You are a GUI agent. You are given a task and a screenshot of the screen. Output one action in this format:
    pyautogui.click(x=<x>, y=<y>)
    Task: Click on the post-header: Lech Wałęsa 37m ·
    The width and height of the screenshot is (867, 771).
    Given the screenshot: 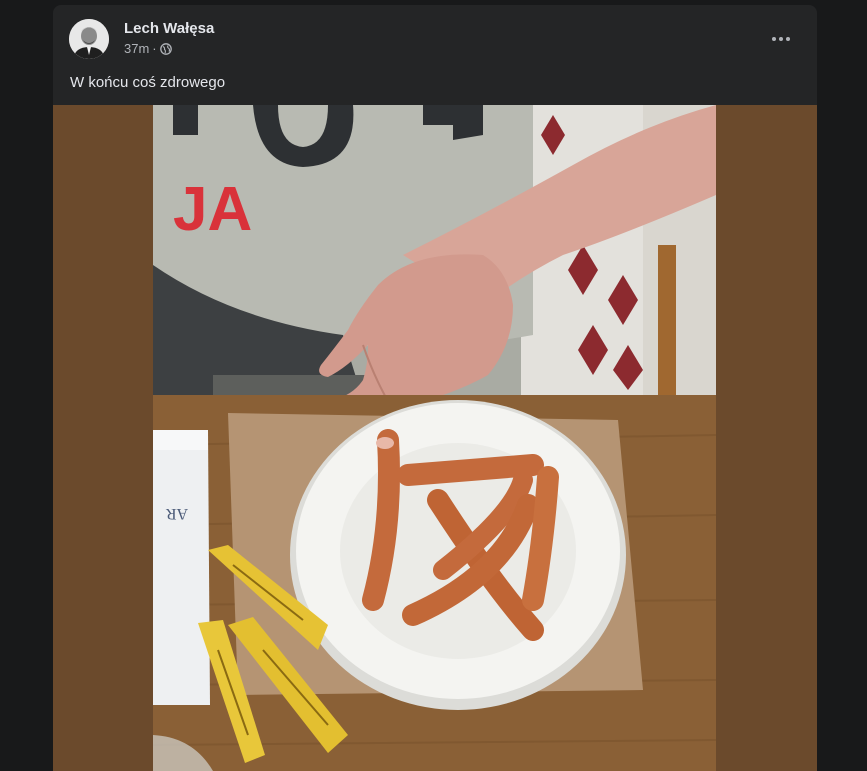 What is the action you would take?
    pyautogui.click(x=435, y=35)
    